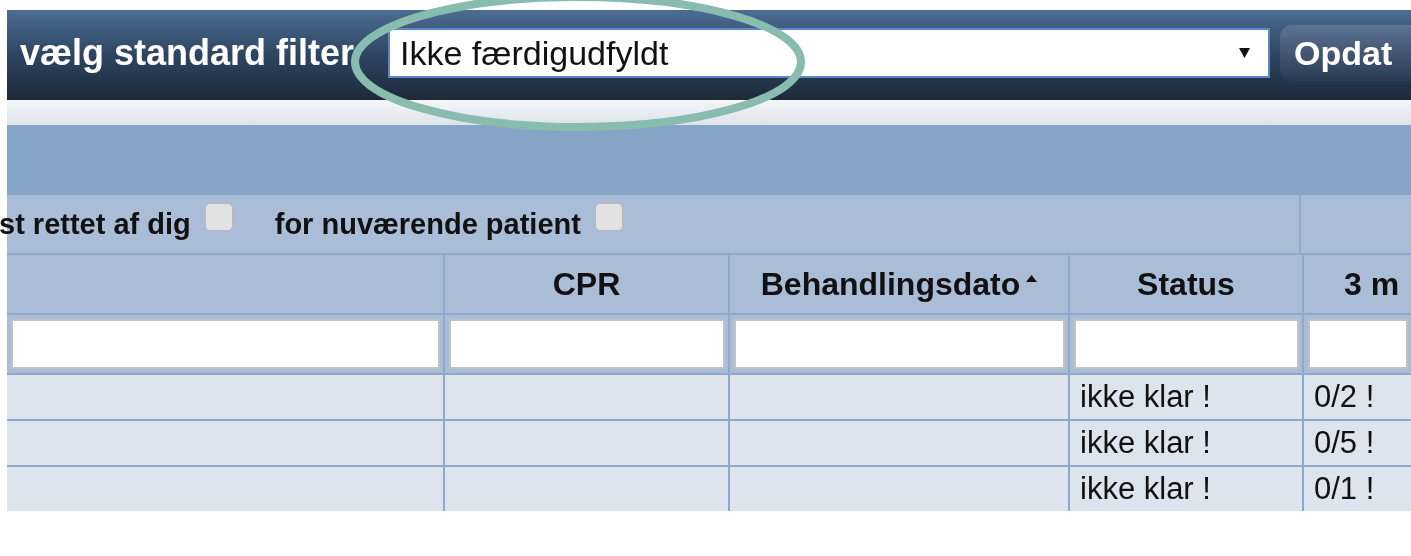 The width and height of the screenshot is (1411, 556). I want to click on column-title: CPR, so click(586, 284).